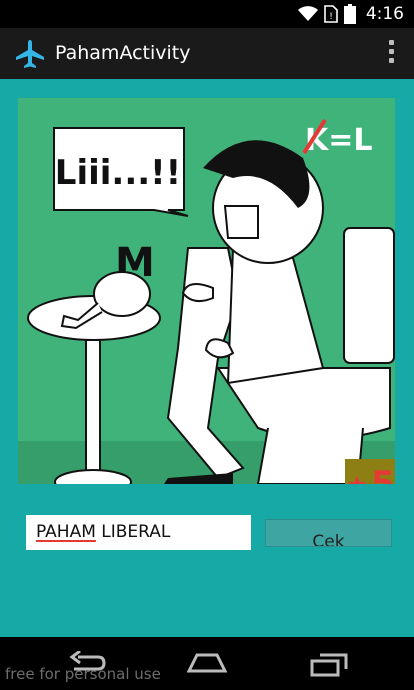  I want to click on recent-apps-icon, so click(329, 664).